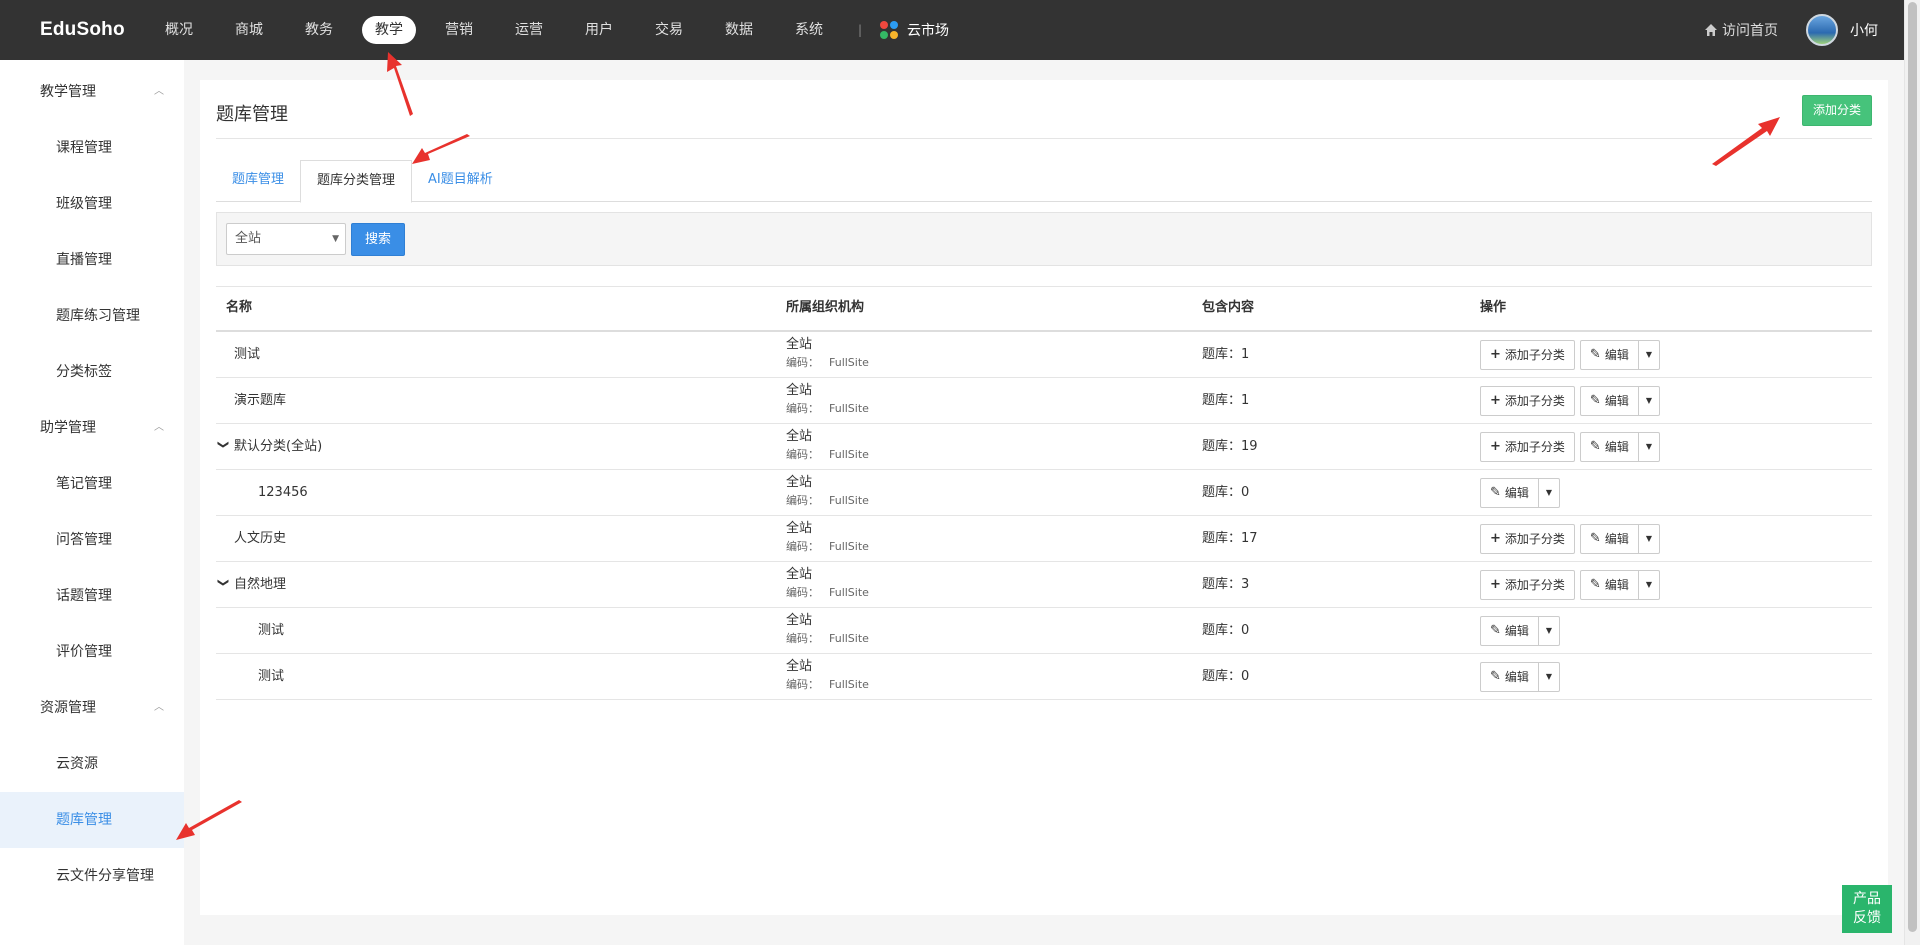 The image size is (1920, 945). I want to click on sidebar-item-0-3: 题库练习管理, so click(92, 316).